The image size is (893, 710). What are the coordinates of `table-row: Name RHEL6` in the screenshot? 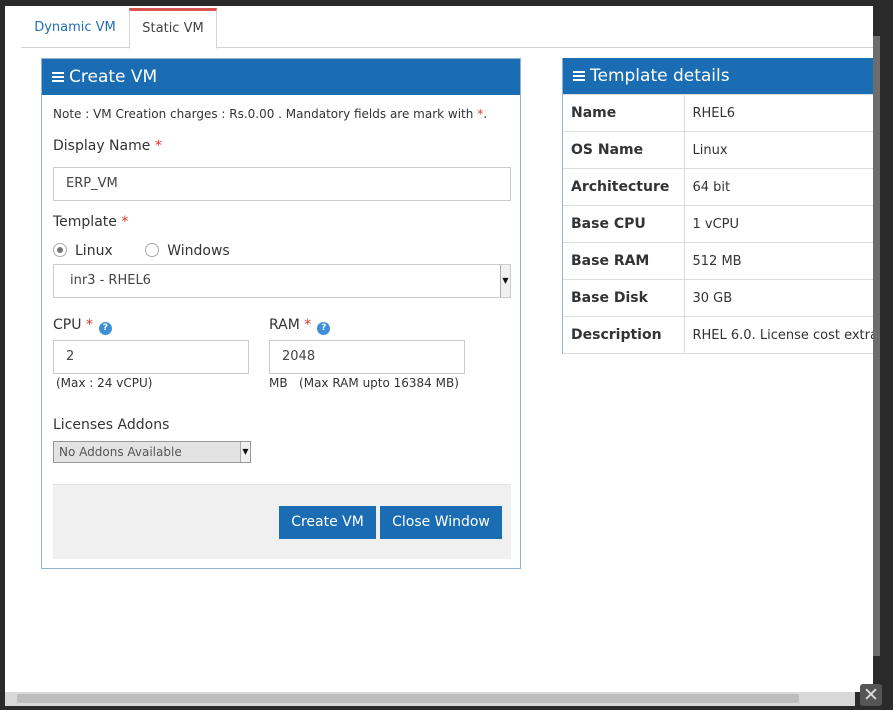 It's located at (718, 113).